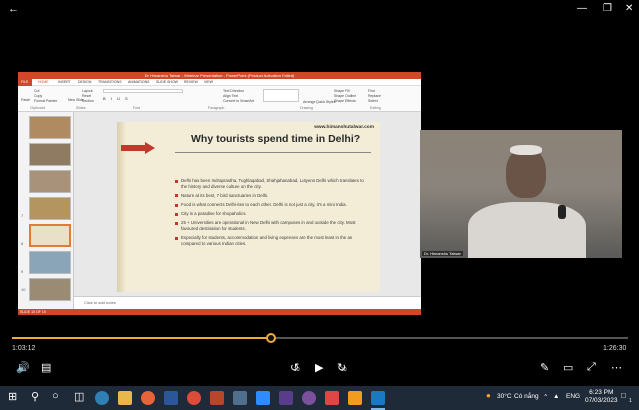 This screenshot has height=410, width=639. I want to click on cast-icon: ▭, so click(568, 367).